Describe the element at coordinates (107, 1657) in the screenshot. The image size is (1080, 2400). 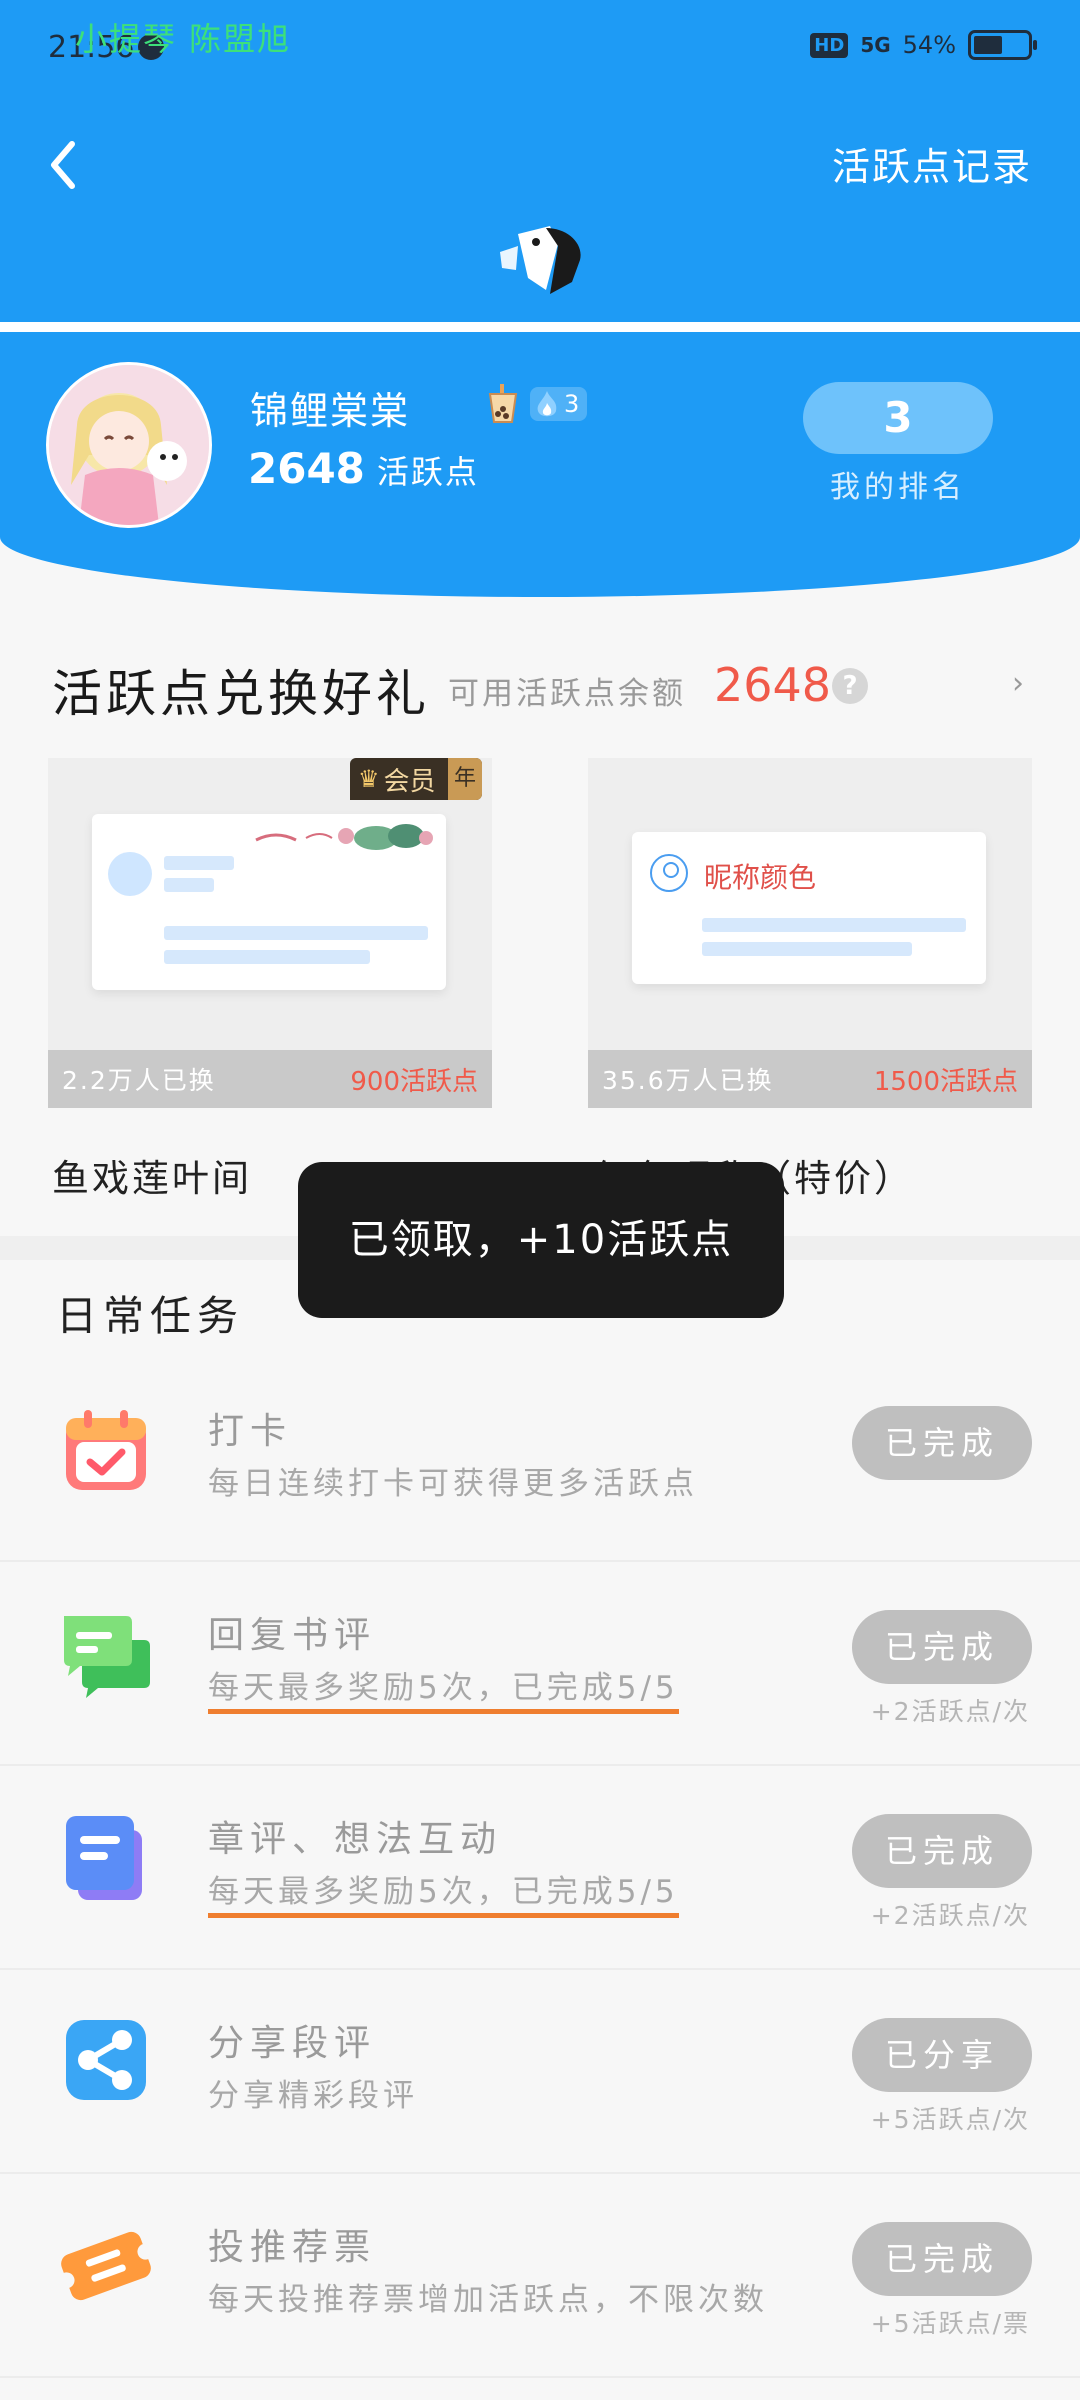
I see `chat-bubble-icon` at that location.